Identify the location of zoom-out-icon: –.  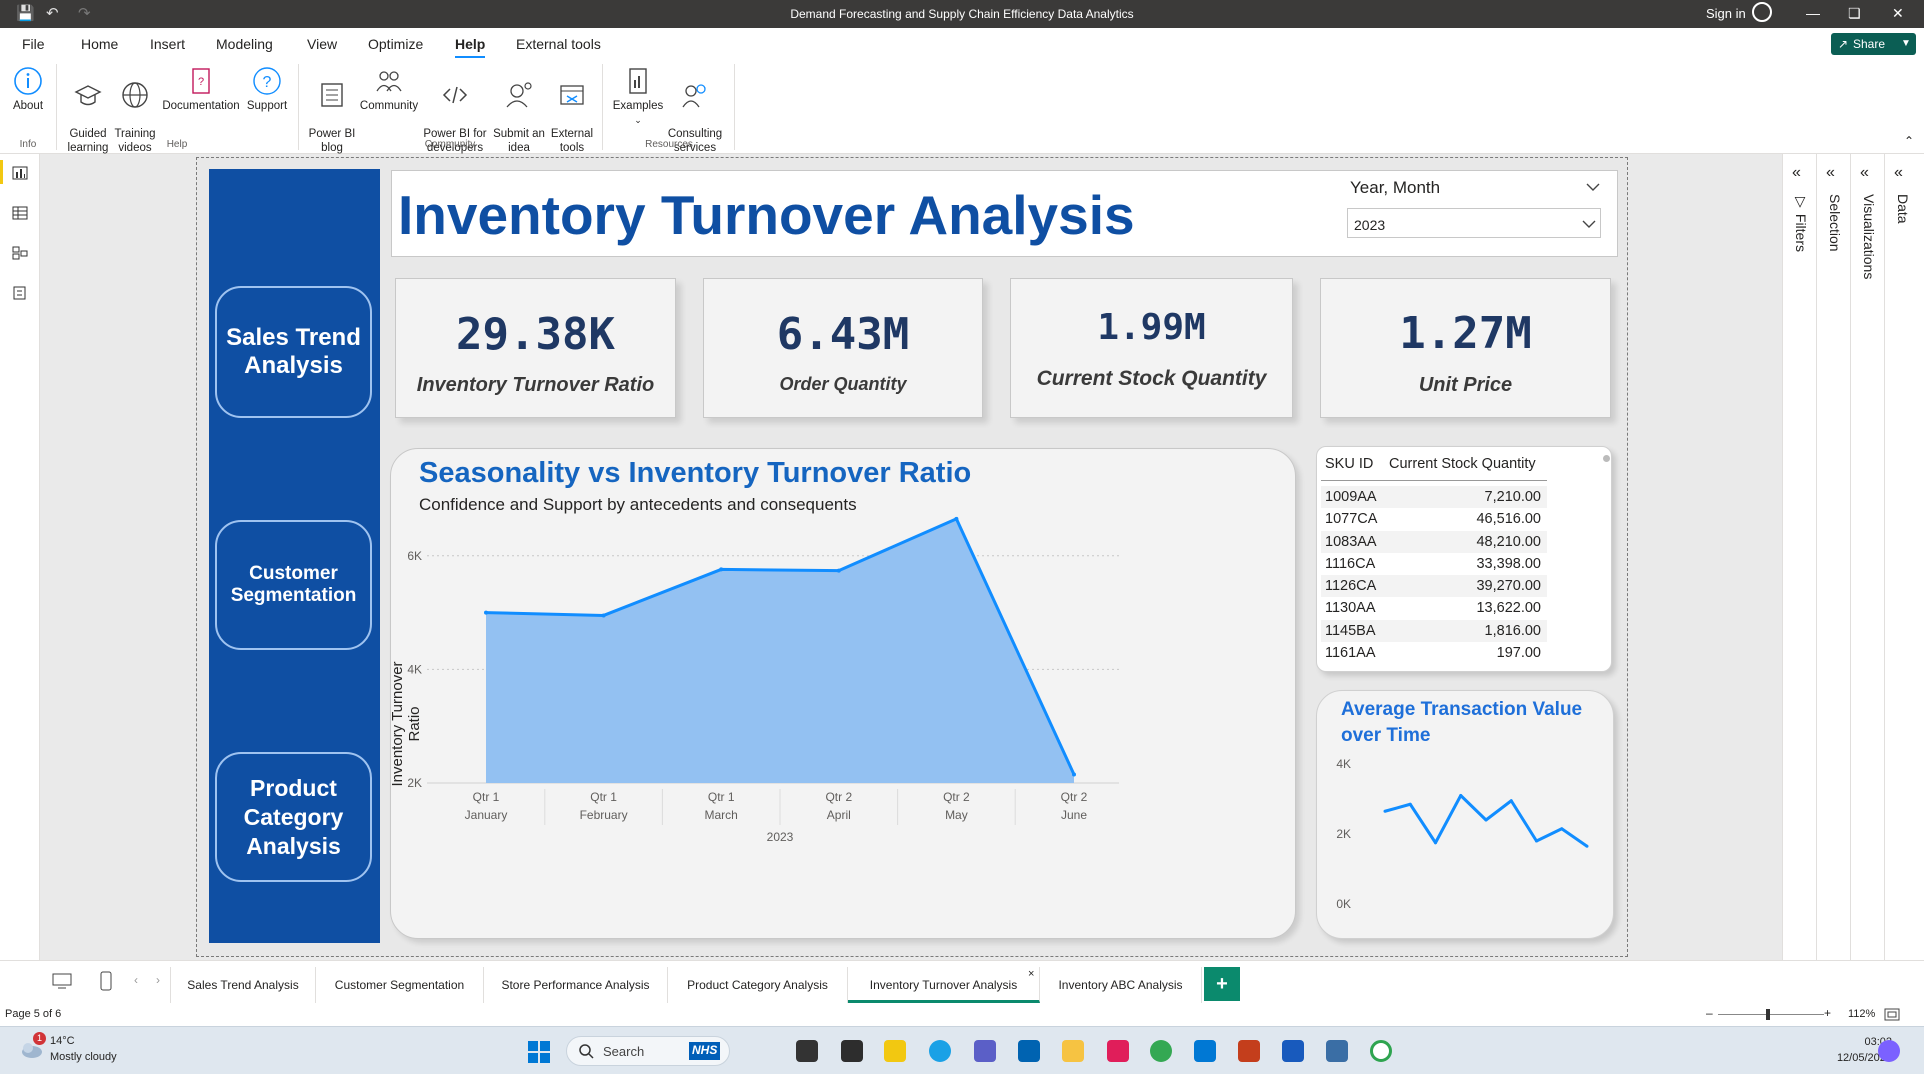
(1709, 1013).